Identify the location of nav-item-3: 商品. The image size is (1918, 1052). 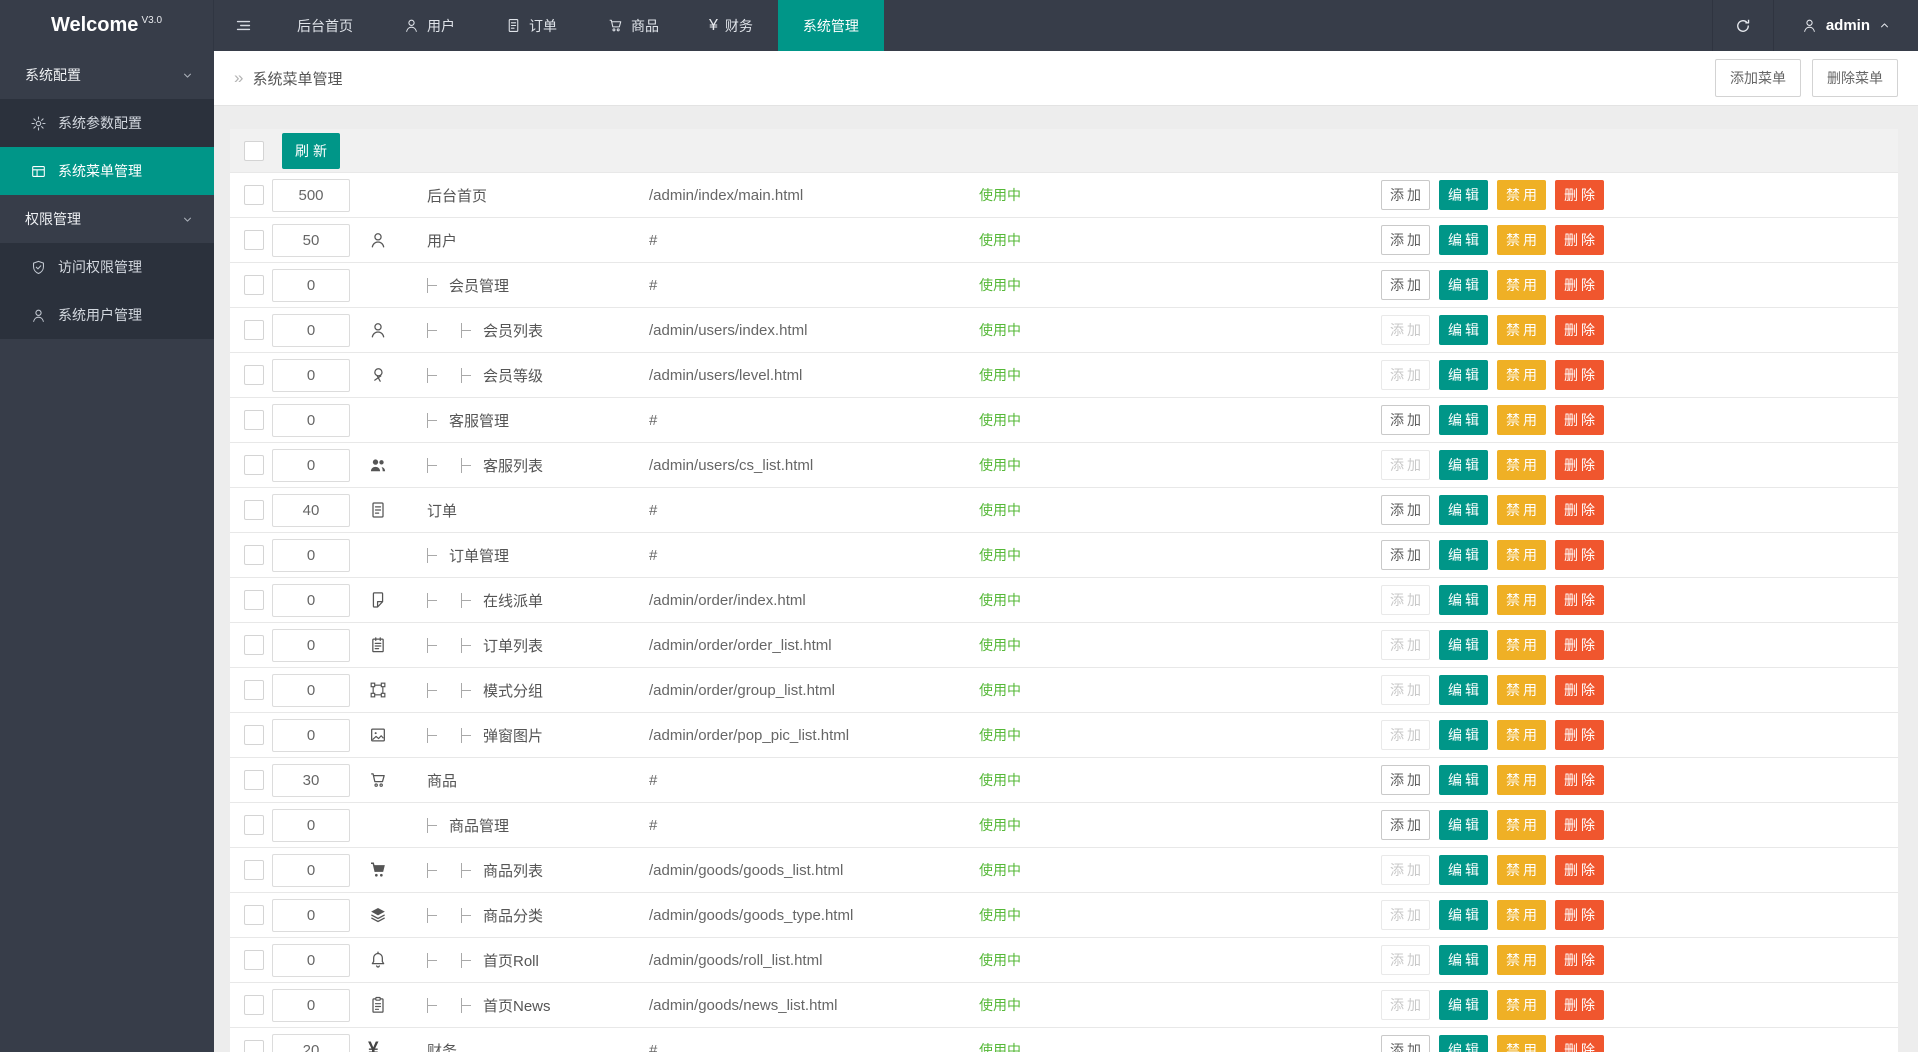
(633, 25).